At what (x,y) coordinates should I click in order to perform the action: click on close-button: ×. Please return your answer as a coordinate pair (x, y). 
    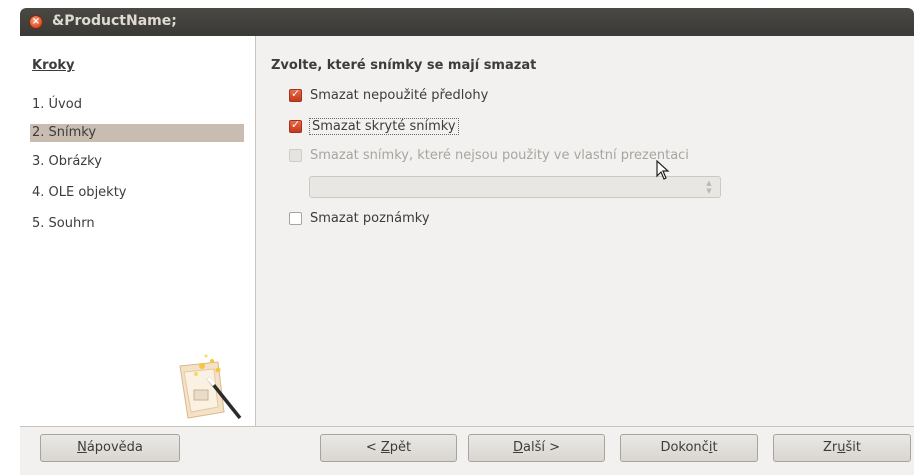
    Looking at the image, I should click on (36, 22).